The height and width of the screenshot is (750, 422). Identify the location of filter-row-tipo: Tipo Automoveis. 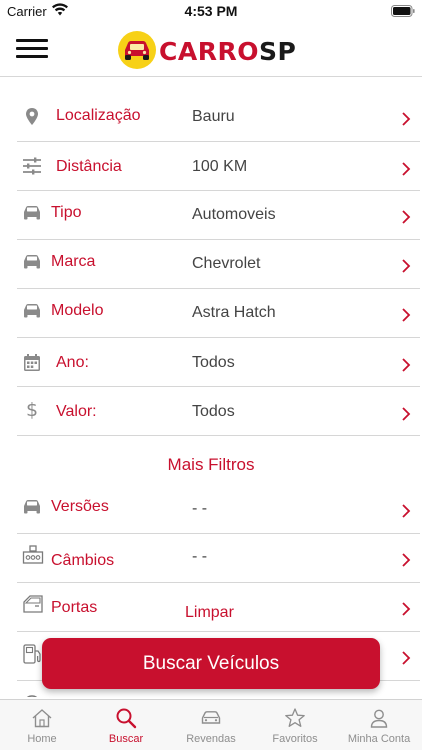
(218, 216).